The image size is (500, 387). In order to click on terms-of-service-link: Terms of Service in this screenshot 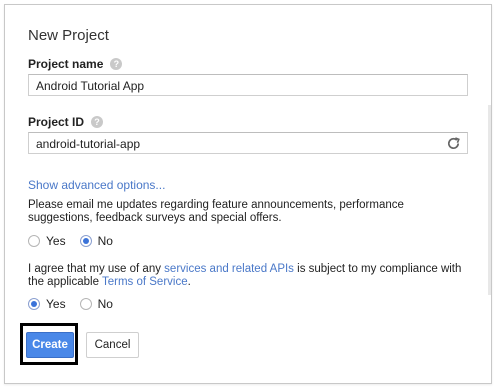, I will do `click(145, 282)`.